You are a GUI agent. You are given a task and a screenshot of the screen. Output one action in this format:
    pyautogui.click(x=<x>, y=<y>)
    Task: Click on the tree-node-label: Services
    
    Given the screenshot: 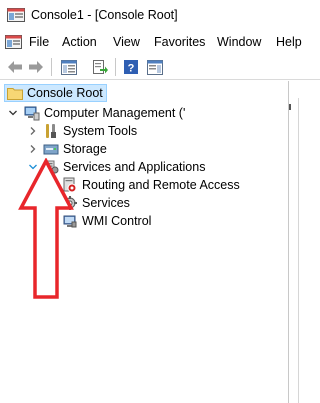 What is the action you would take?
    pyautogui.click(x=106, y=203)
    